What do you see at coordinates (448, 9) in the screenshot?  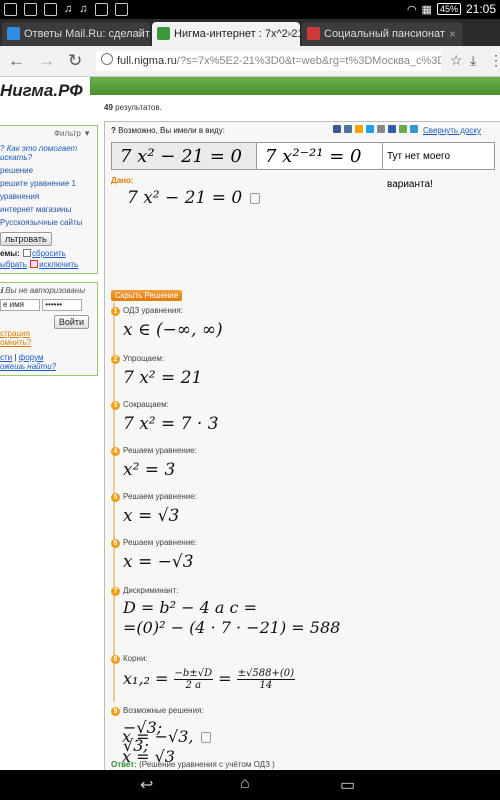 I see `battery-indicator: 45%` at bounding box center [448, 9].